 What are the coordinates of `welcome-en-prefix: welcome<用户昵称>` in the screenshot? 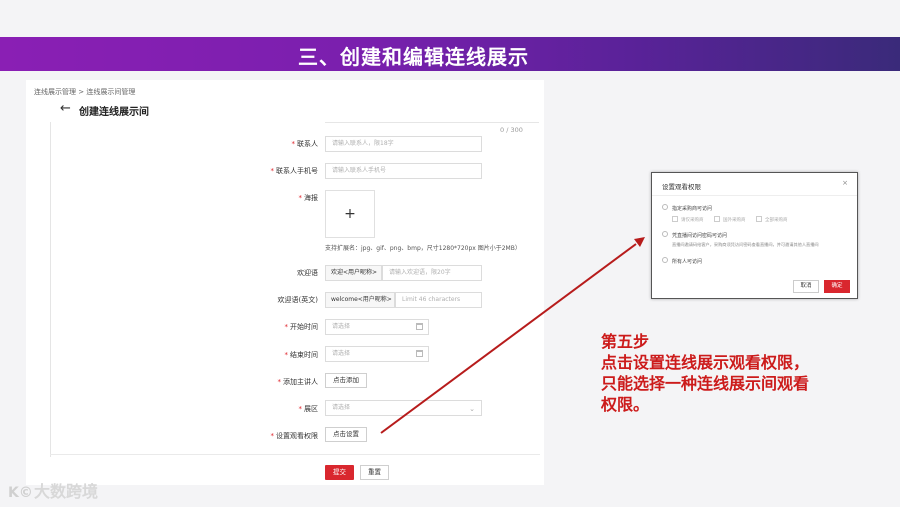 It's located at (360, 300).